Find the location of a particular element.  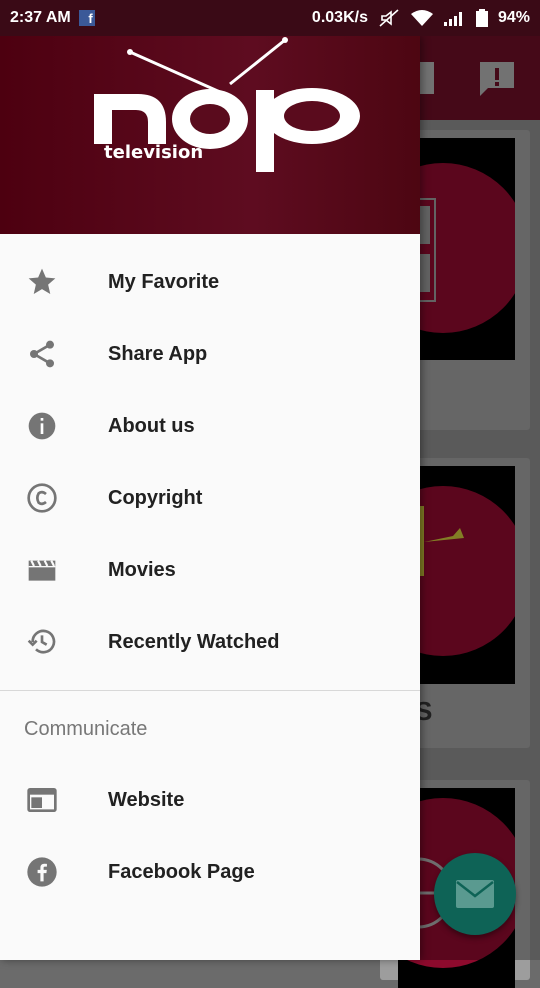

menu-item-label: Website is located at coordinates (146, 799).